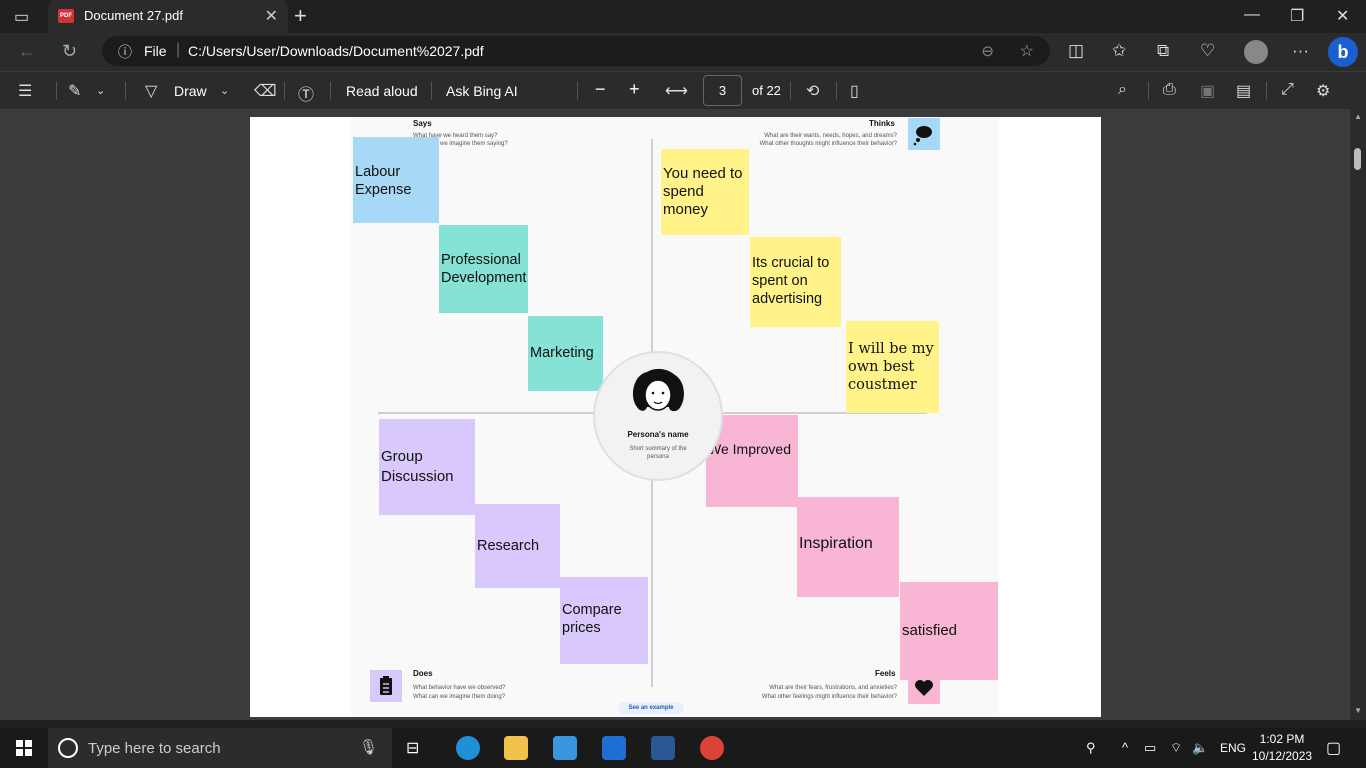  Describe the element at coordinates (396, 180) in the screenshot. I see `sticky-note: Labour Expense` at that location.